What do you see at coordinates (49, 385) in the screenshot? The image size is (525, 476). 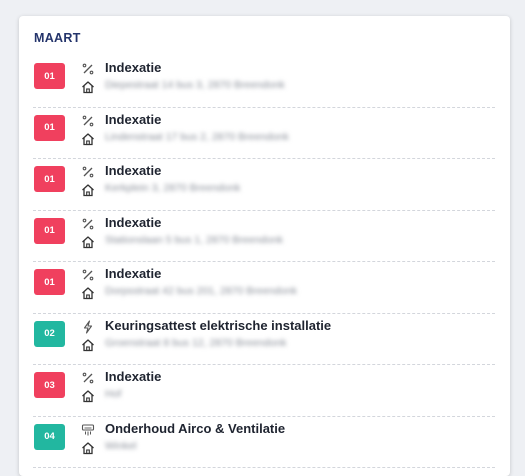 I see `day-badge: 03` at bounding box center [49, 385].